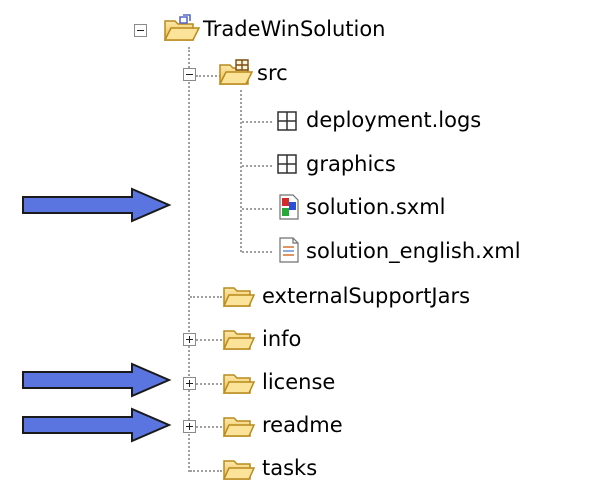  I want to click on sxml-file-icon, so click(289, 207).